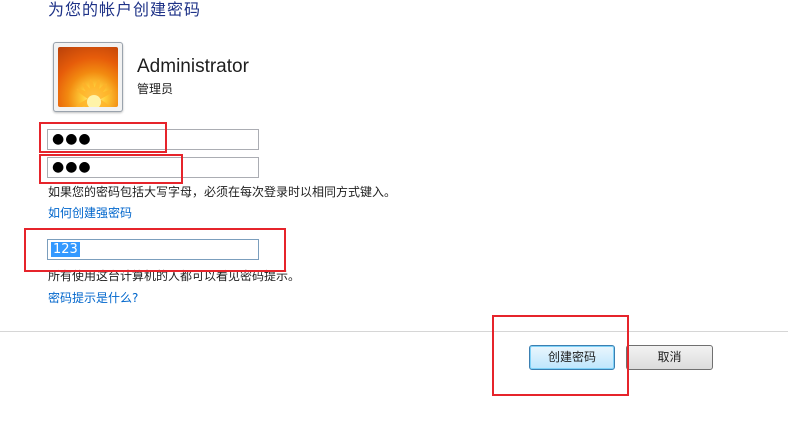 This screenshot has height=437, width=788. Describe the element at coordinates (93, 297) in the screenshot. I see `hint-help-link: 密码提示是什么?` at that location.